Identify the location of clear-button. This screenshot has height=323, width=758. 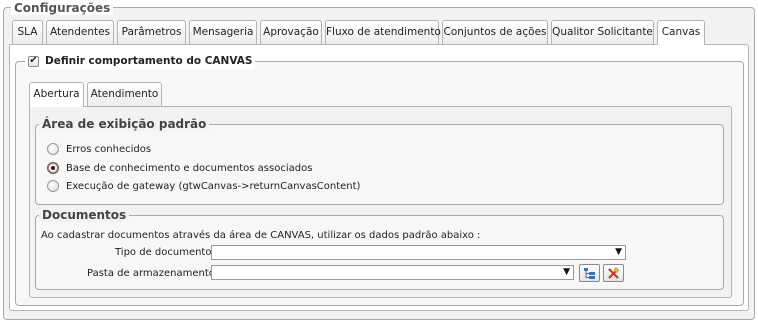
(613, 273).